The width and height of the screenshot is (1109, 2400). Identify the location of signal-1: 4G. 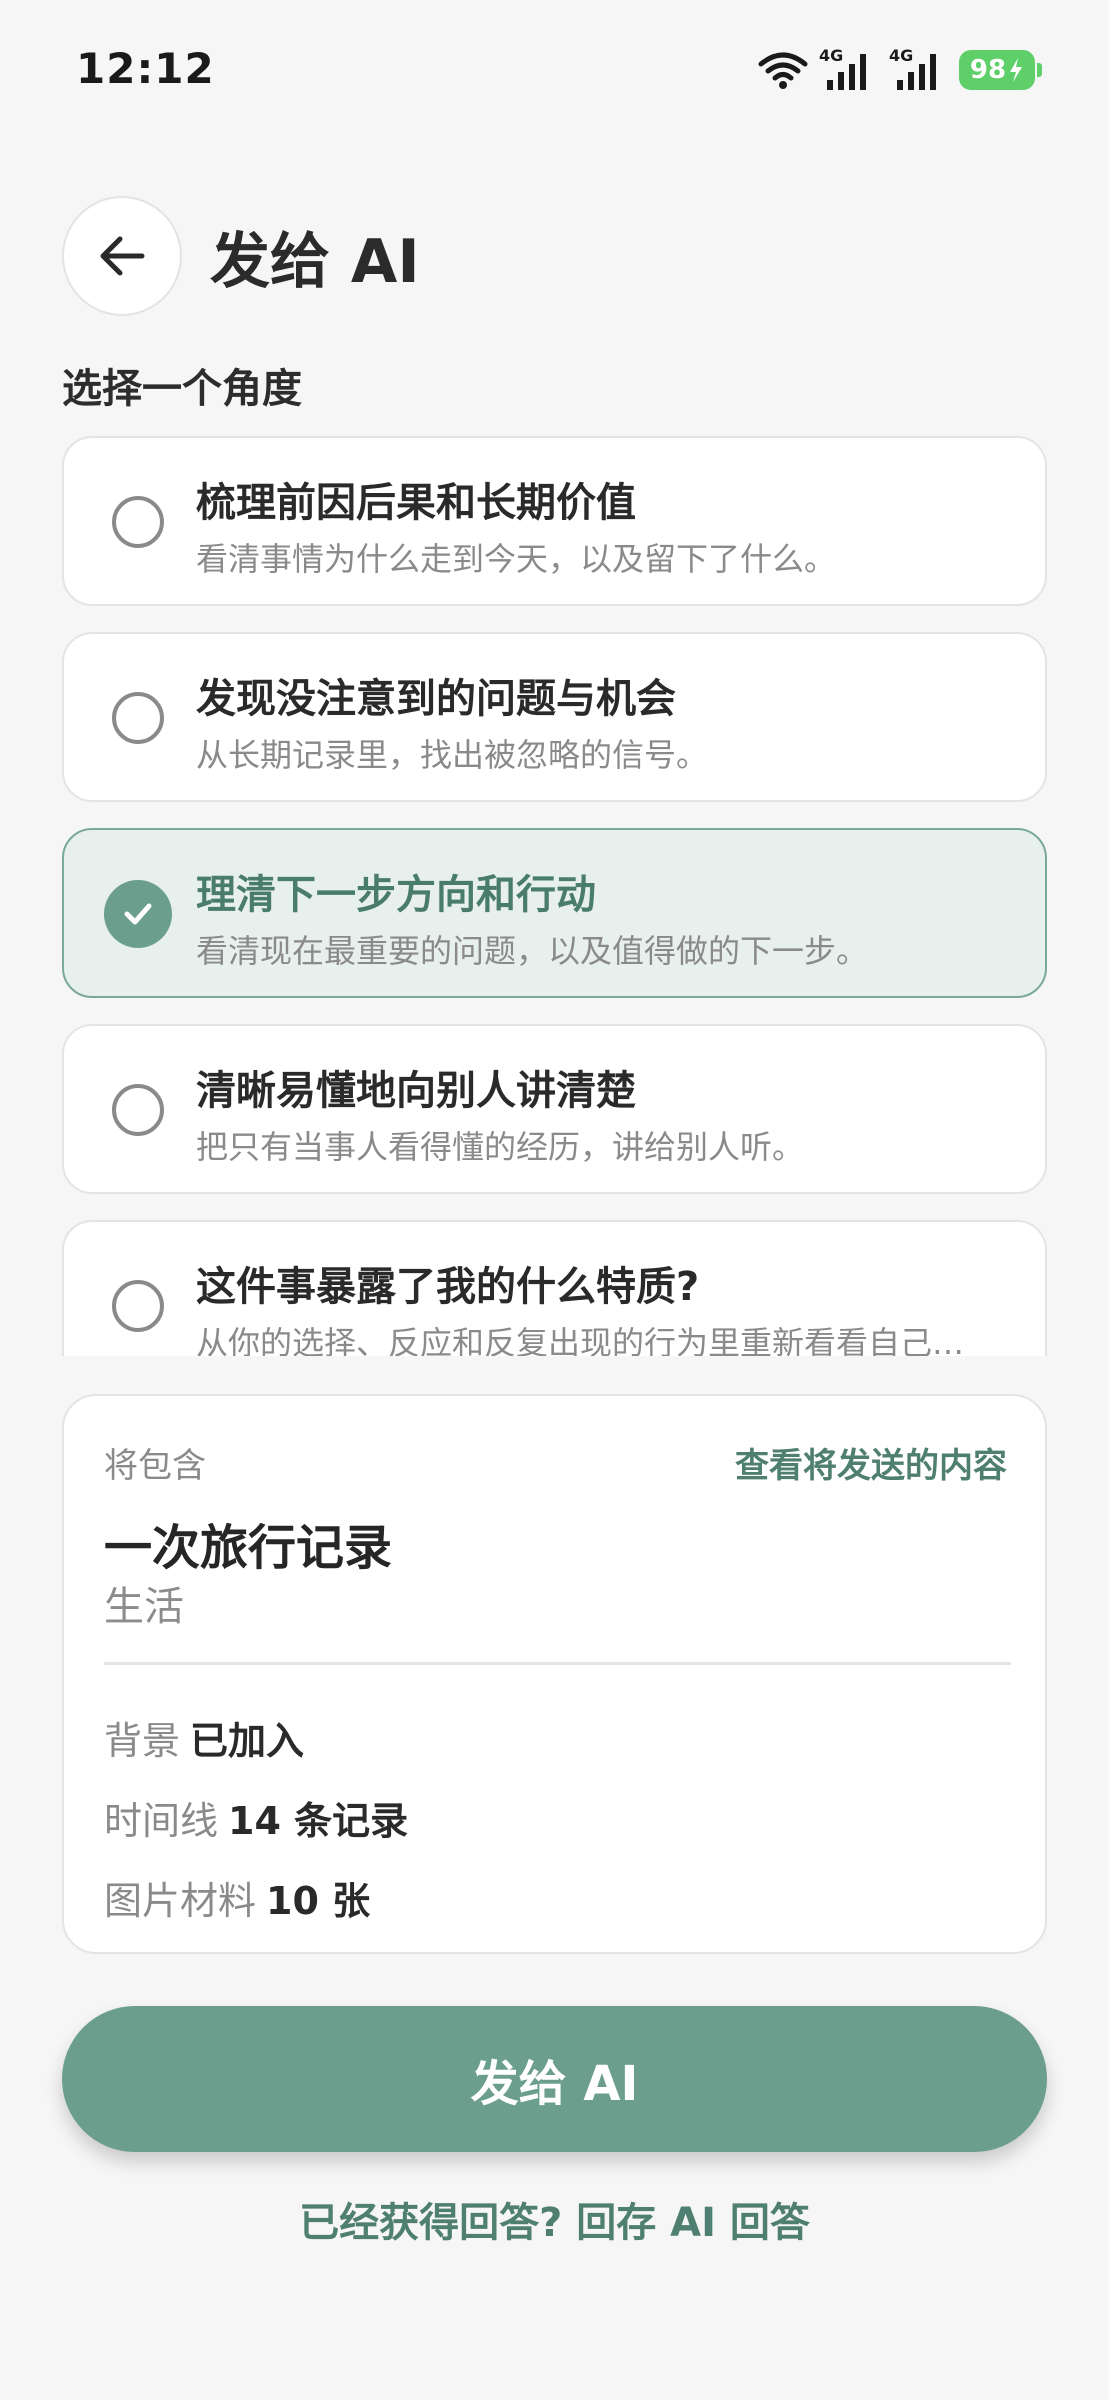
(849, 69).